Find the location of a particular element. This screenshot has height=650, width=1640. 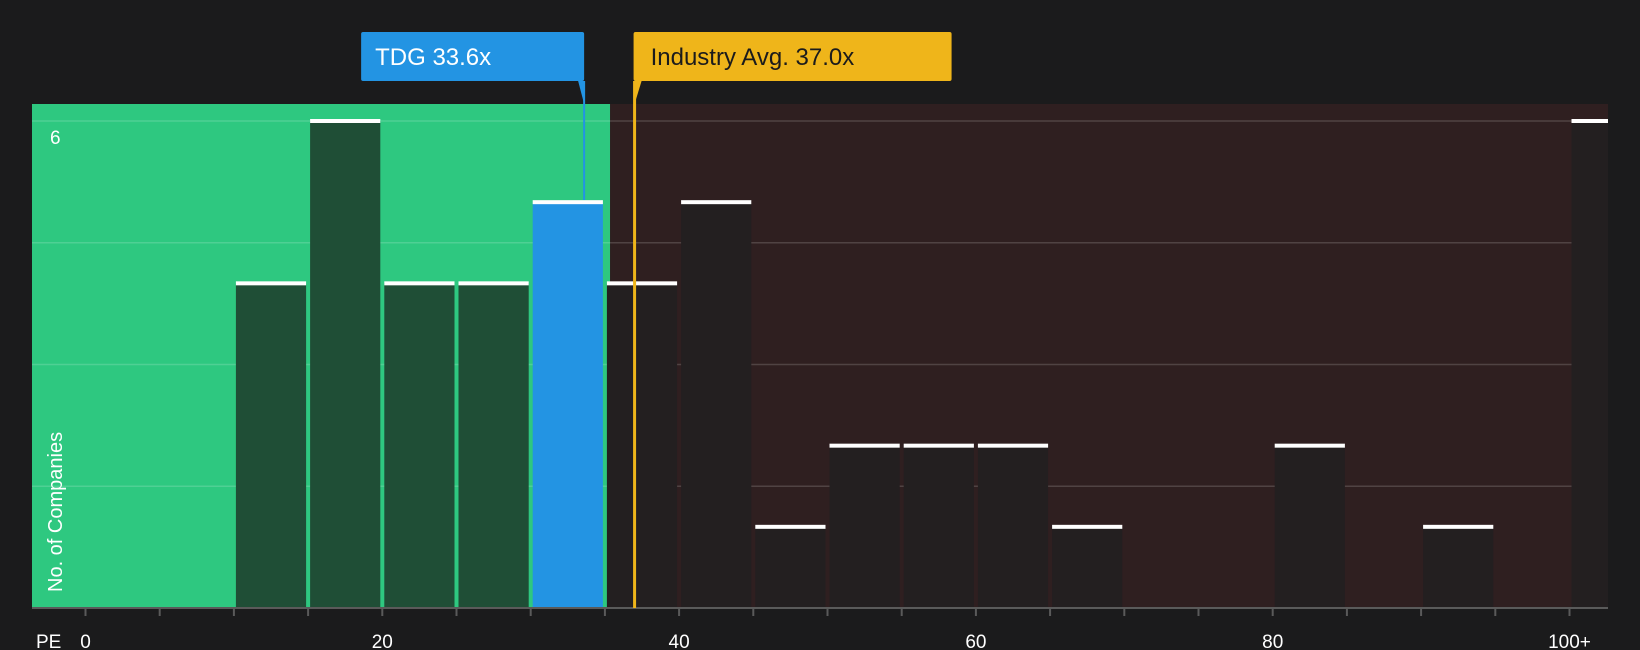

y-tick-label: 6 is located at coordinates (55, 138).